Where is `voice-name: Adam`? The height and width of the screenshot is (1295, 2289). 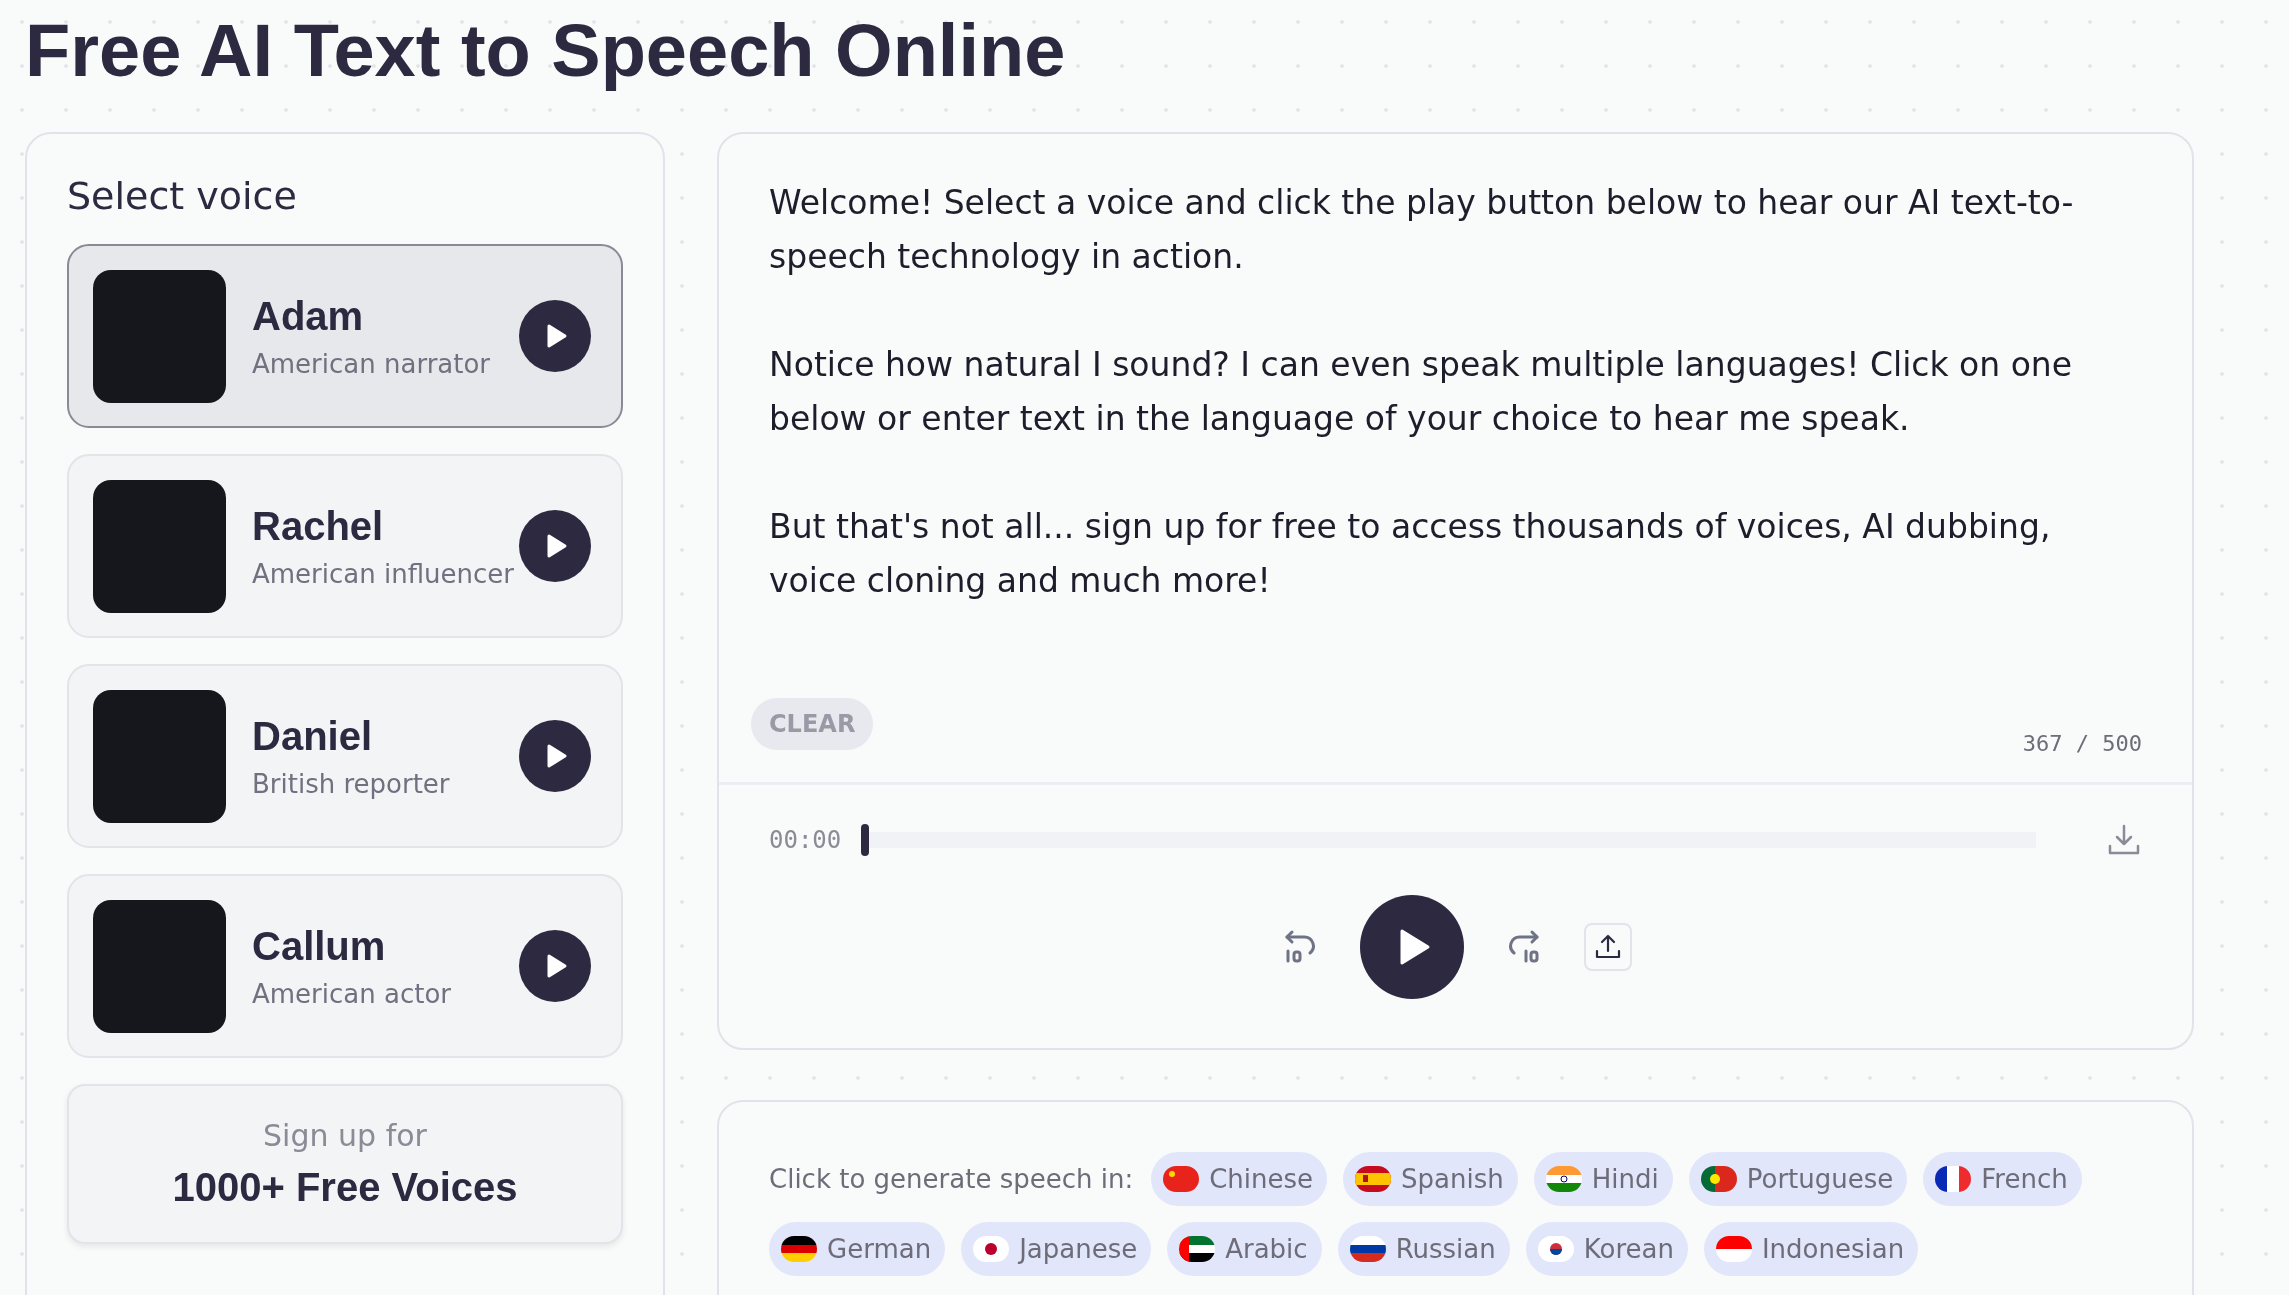
voice-name: Adam is located at coordinates (308, 316).